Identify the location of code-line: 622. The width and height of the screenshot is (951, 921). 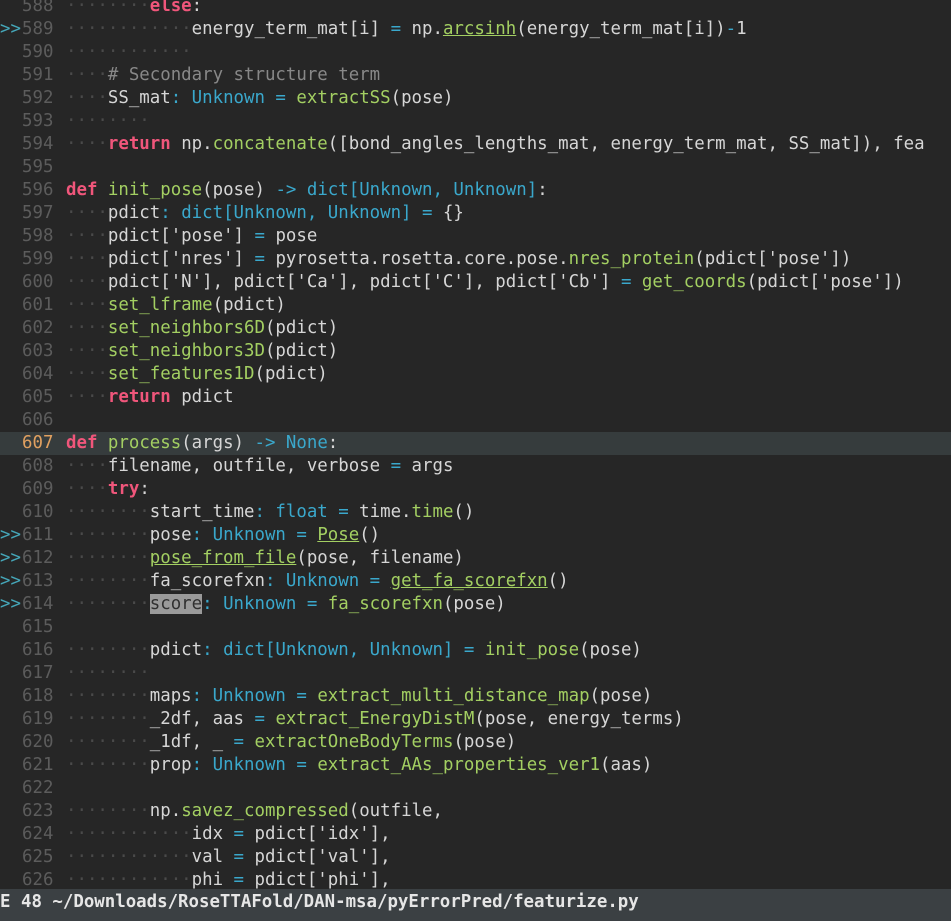
(475, 788).